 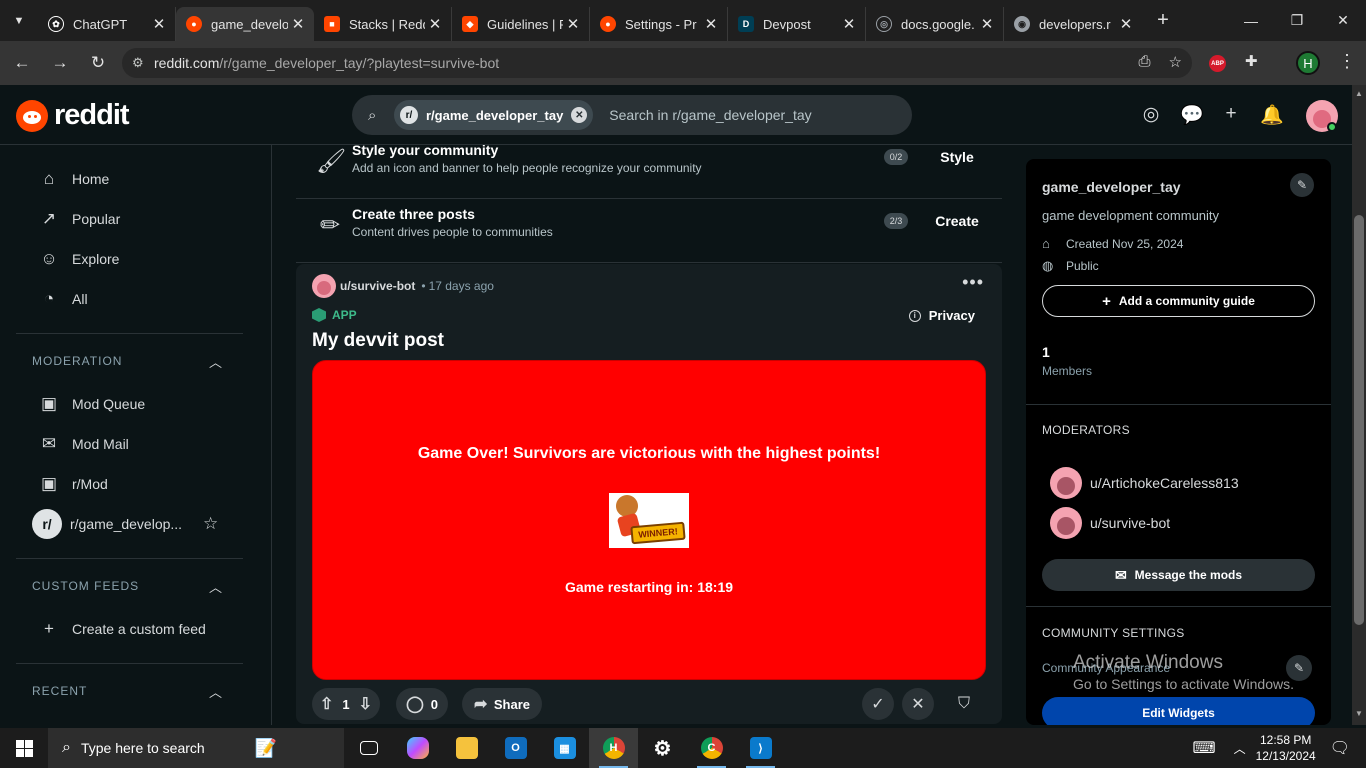 I want to click on forward-icon: →, so click(x=60, y=63).